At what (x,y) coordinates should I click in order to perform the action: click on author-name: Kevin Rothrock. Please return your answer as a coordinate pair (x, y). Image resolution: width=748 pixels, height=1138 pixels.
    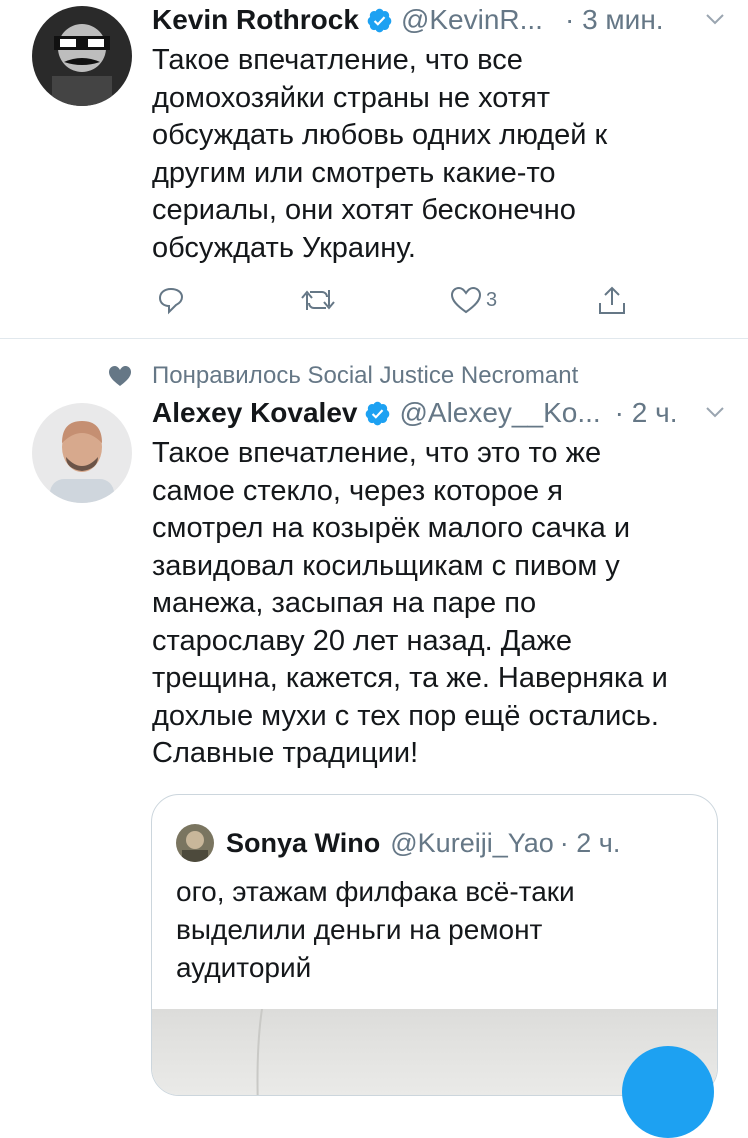
    Looking at the image, I should click on (255, 20).